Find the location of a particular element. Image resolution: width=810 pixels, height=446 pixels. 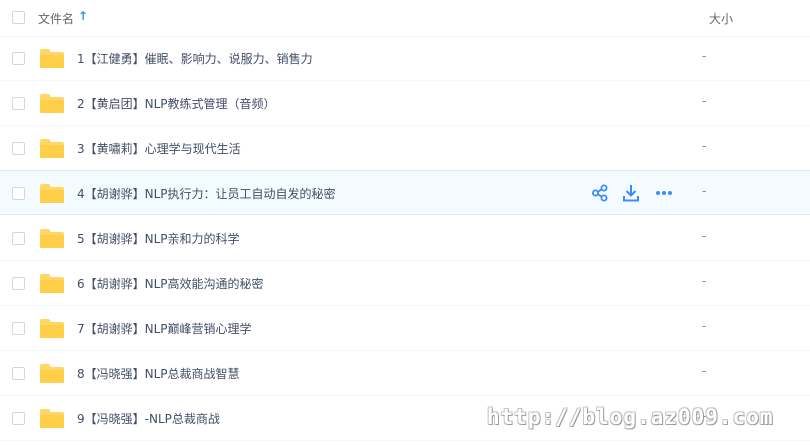

list-item: 3【黄嘯莉】心理学与现代生活 - is located at coordinates (405, 148).